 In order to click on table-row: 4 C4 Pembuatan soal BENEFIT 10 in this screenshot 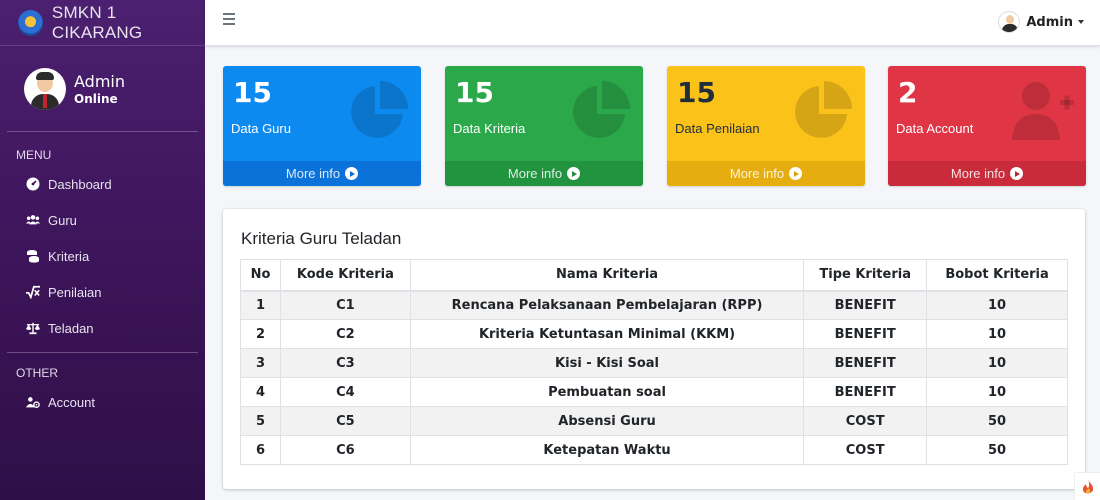, I will do `click(654, 392)`.